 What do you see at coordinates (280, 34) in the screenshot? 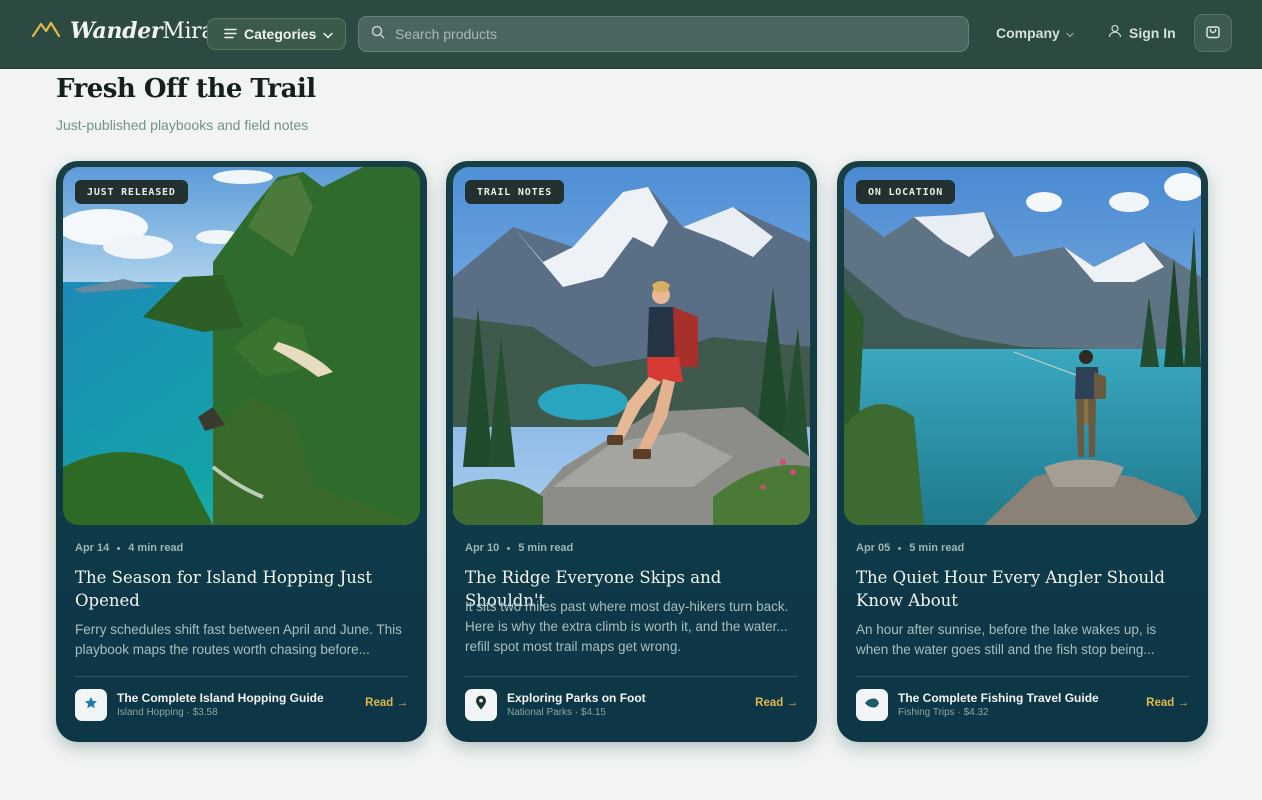
I see `categories-label: Categories` at bounding box center [280, 34].